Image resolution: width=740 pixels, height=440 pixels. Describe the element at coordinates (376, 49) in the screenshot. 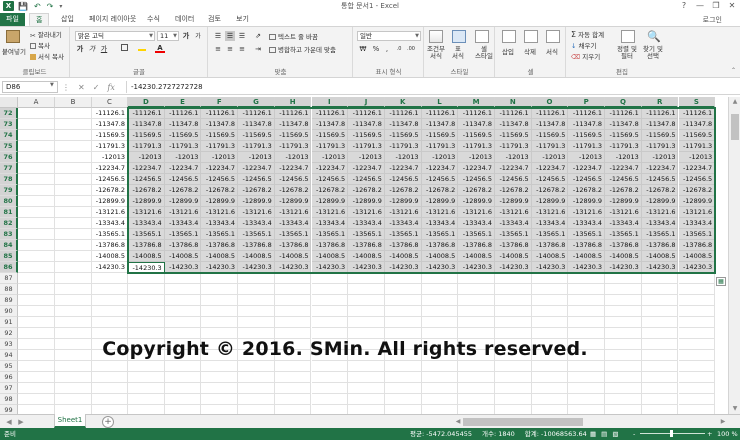

I see `percent-button: %` at that location.